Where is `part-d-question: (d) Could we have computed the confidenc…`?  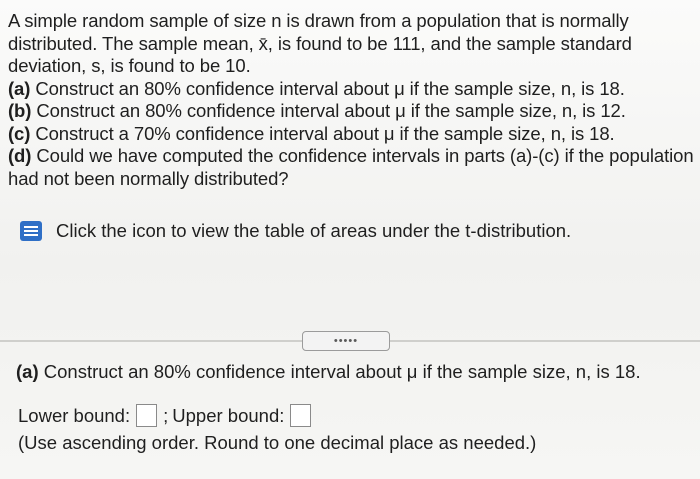
part-d-question: (d) Could we have computed the confidenc… is located at coordinates (352, 167).